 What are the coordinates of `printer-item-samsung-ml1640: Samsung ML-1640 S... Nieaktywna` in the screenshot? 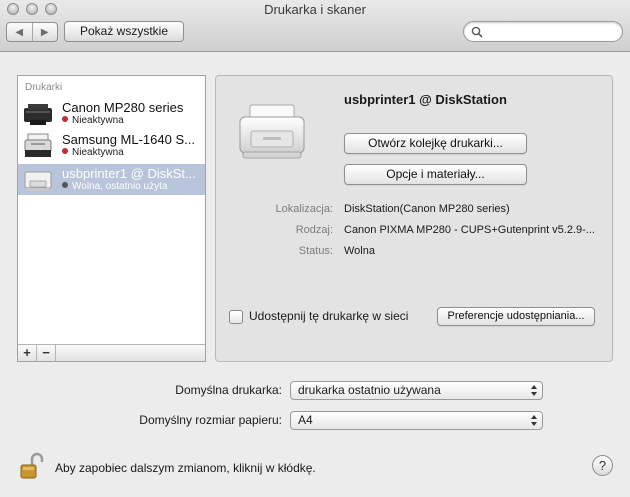 It's located at (111, 145).